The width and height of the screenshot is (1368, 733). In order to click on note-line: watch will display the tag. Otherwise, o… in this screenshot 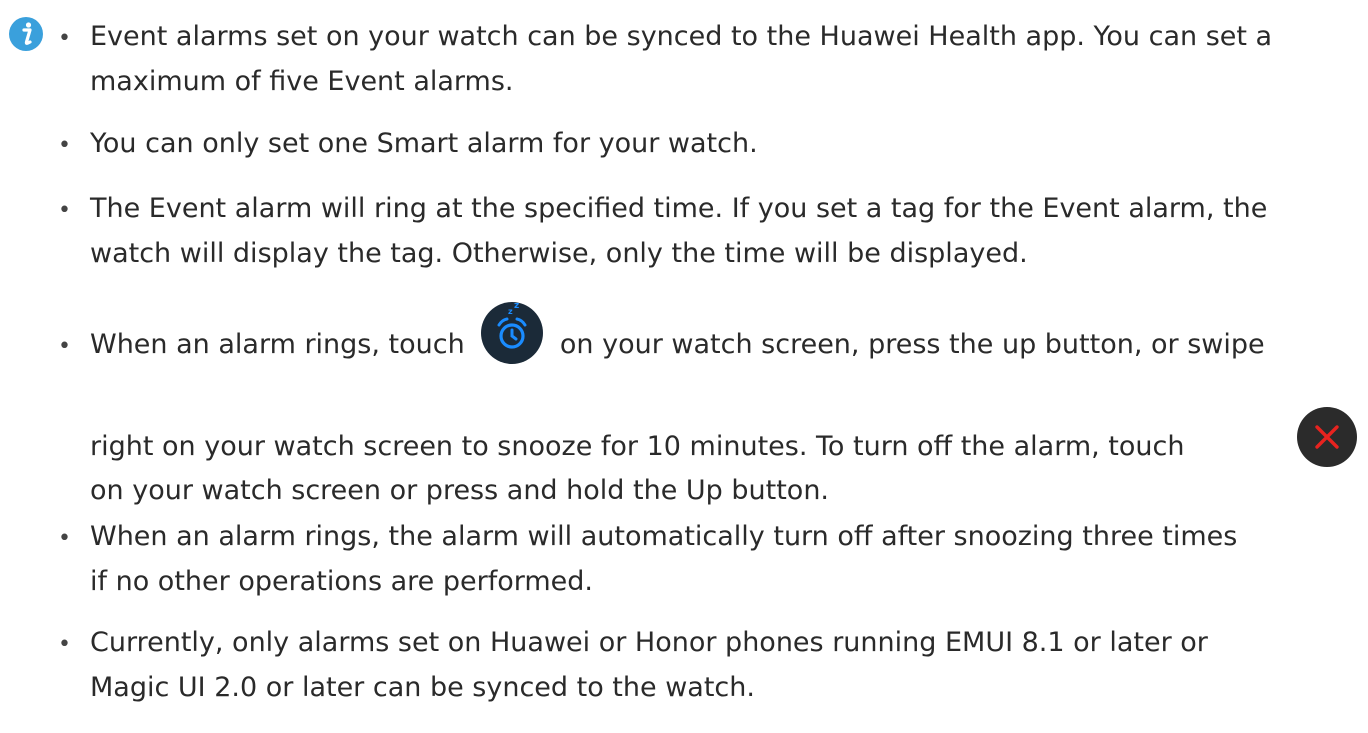, I will do `click(559, 253)`.